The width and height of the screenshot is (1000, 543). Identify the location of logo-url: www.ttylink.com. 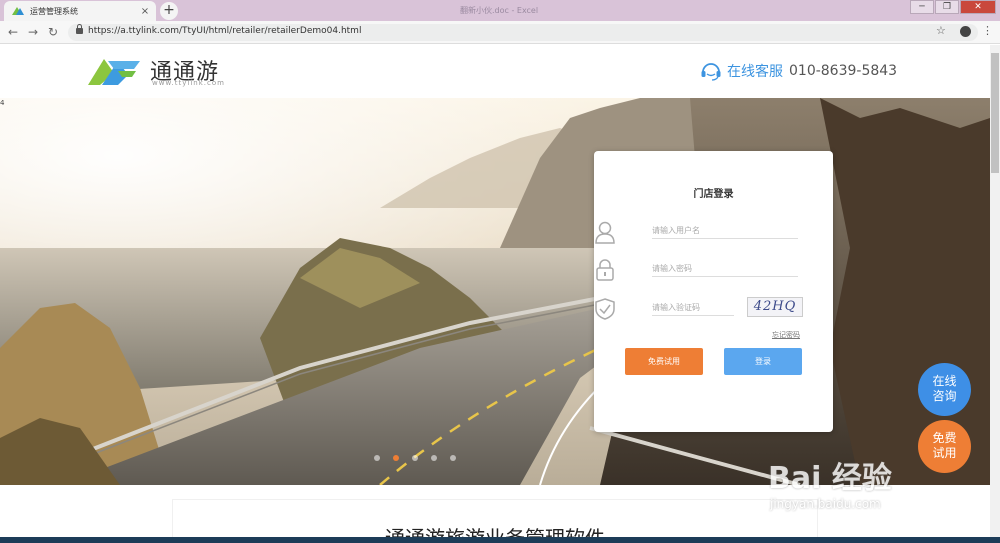
(188, 83).